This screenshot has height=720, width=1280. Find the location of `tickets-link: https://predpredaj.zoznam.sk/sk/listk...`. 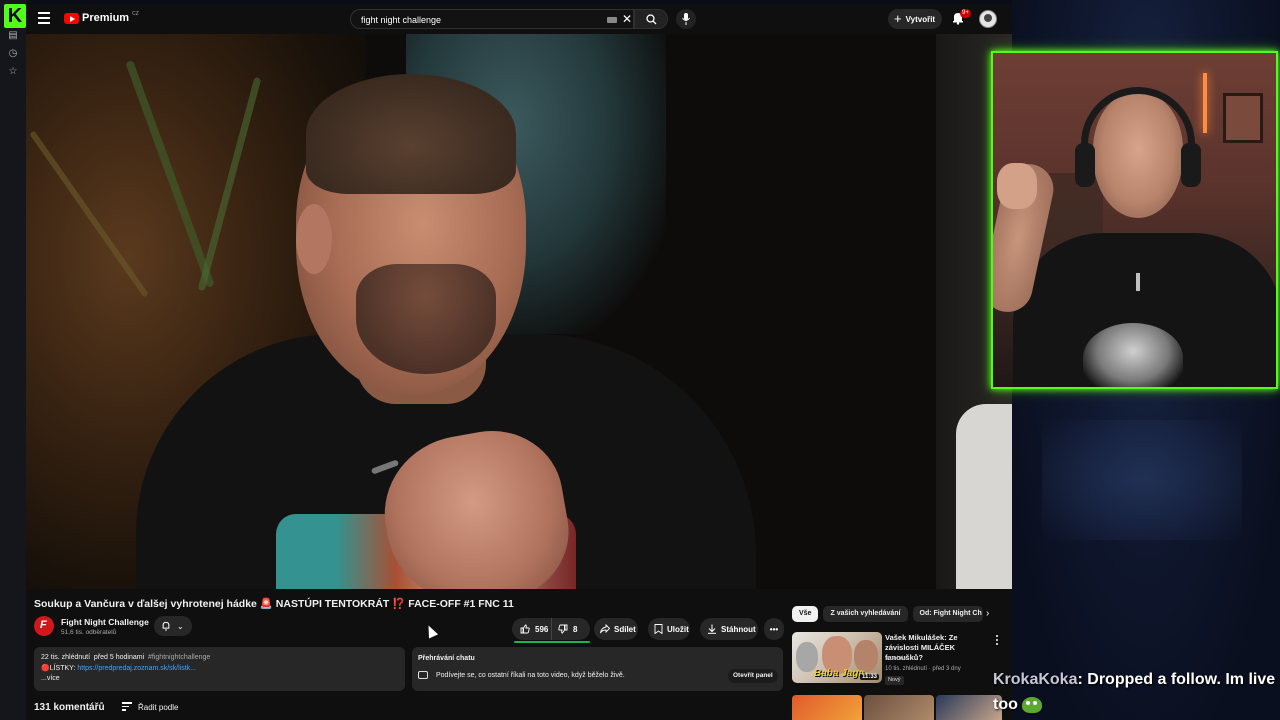

tickets-link: https://predpredaj.zoznam.sk/sk/listk... is located at coordinates (136, 668).